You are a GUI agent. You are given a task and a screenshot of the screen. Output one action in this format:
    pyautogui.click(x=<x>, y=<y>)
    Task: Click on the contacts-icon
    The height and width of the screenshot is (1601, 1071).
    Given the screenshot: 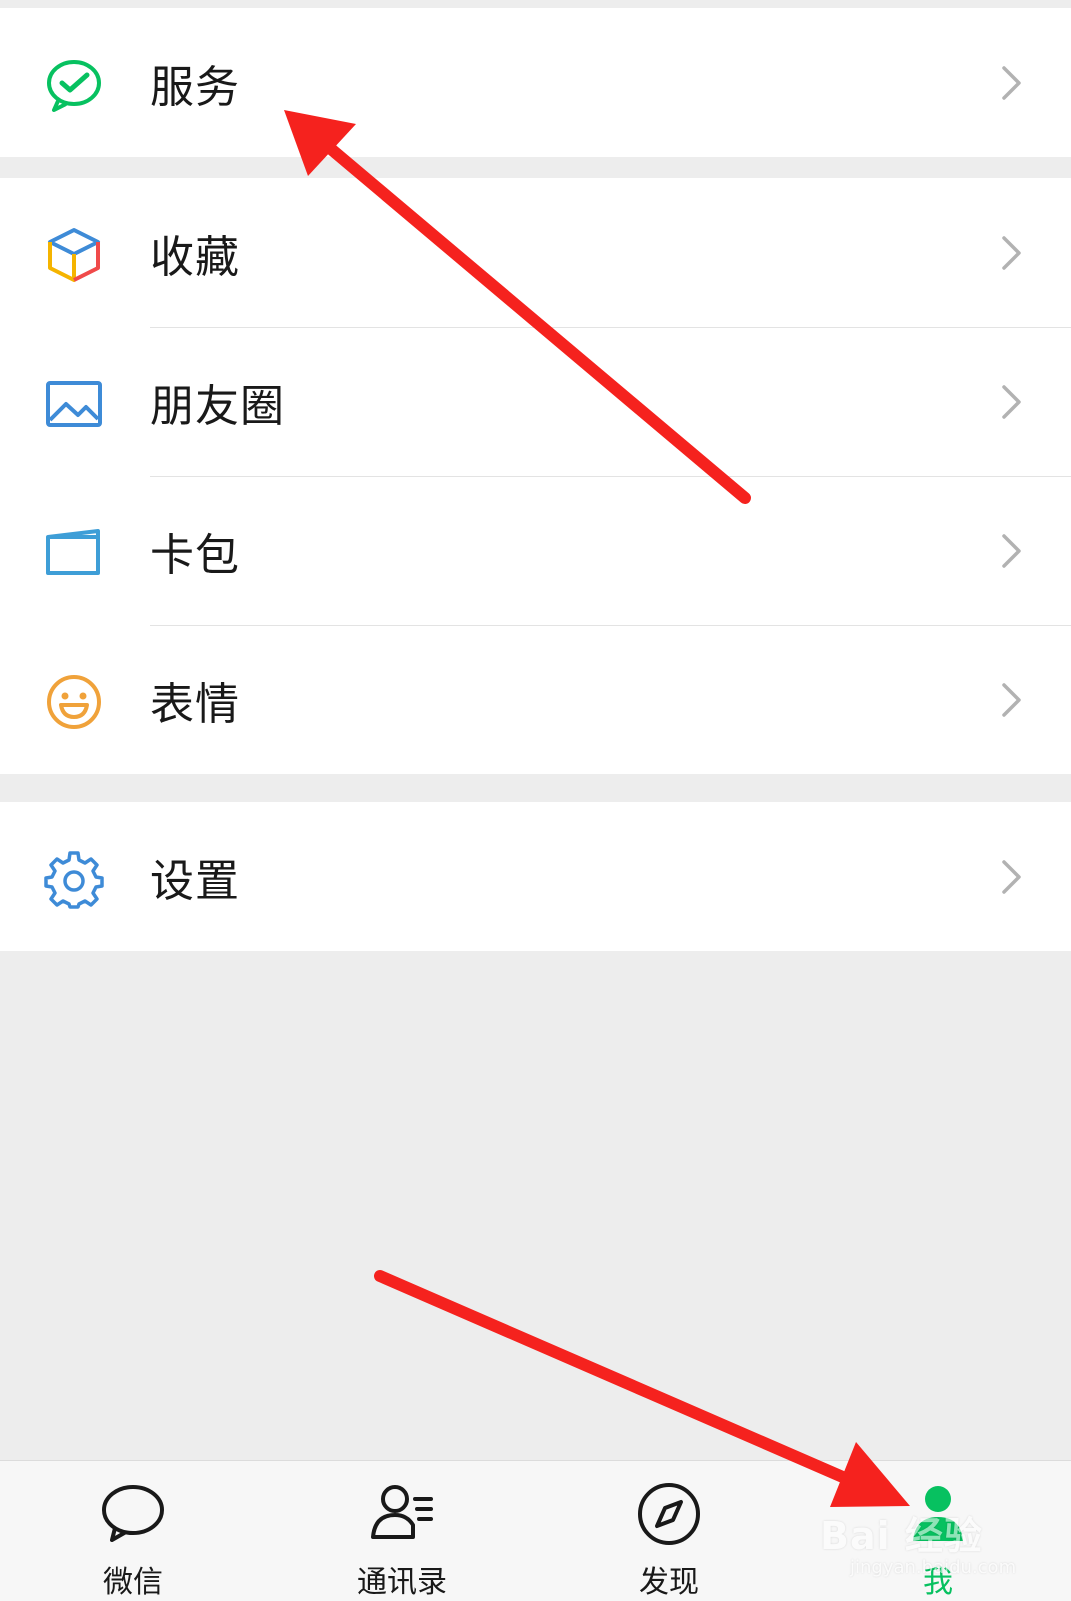 What is the action you would take?
    pyautogui.click(x=402, y=1514)
    